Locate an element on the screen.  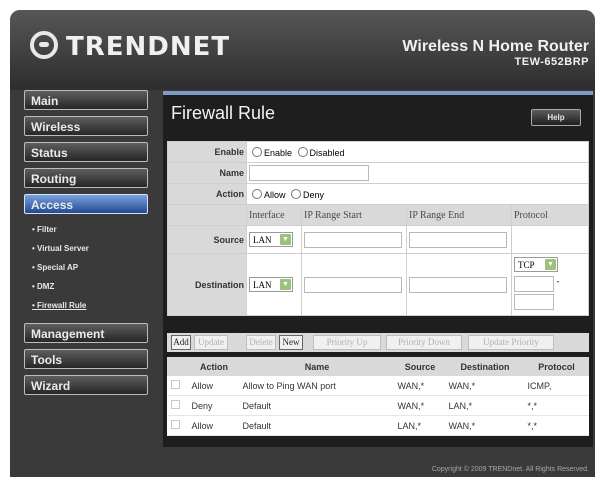
ip-end-header: IP Range End is located at coordinates (459, 215).